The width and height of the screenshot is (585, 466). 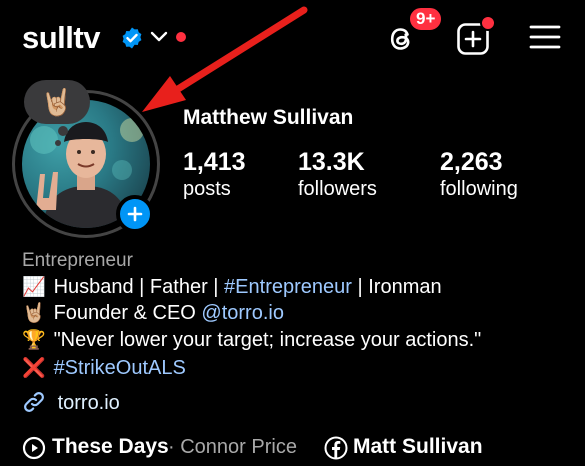 What do you see at coordinates (331, 162) in the screenshot?
I see `followers-count: 13.3K` at bounding box center [331, 162].